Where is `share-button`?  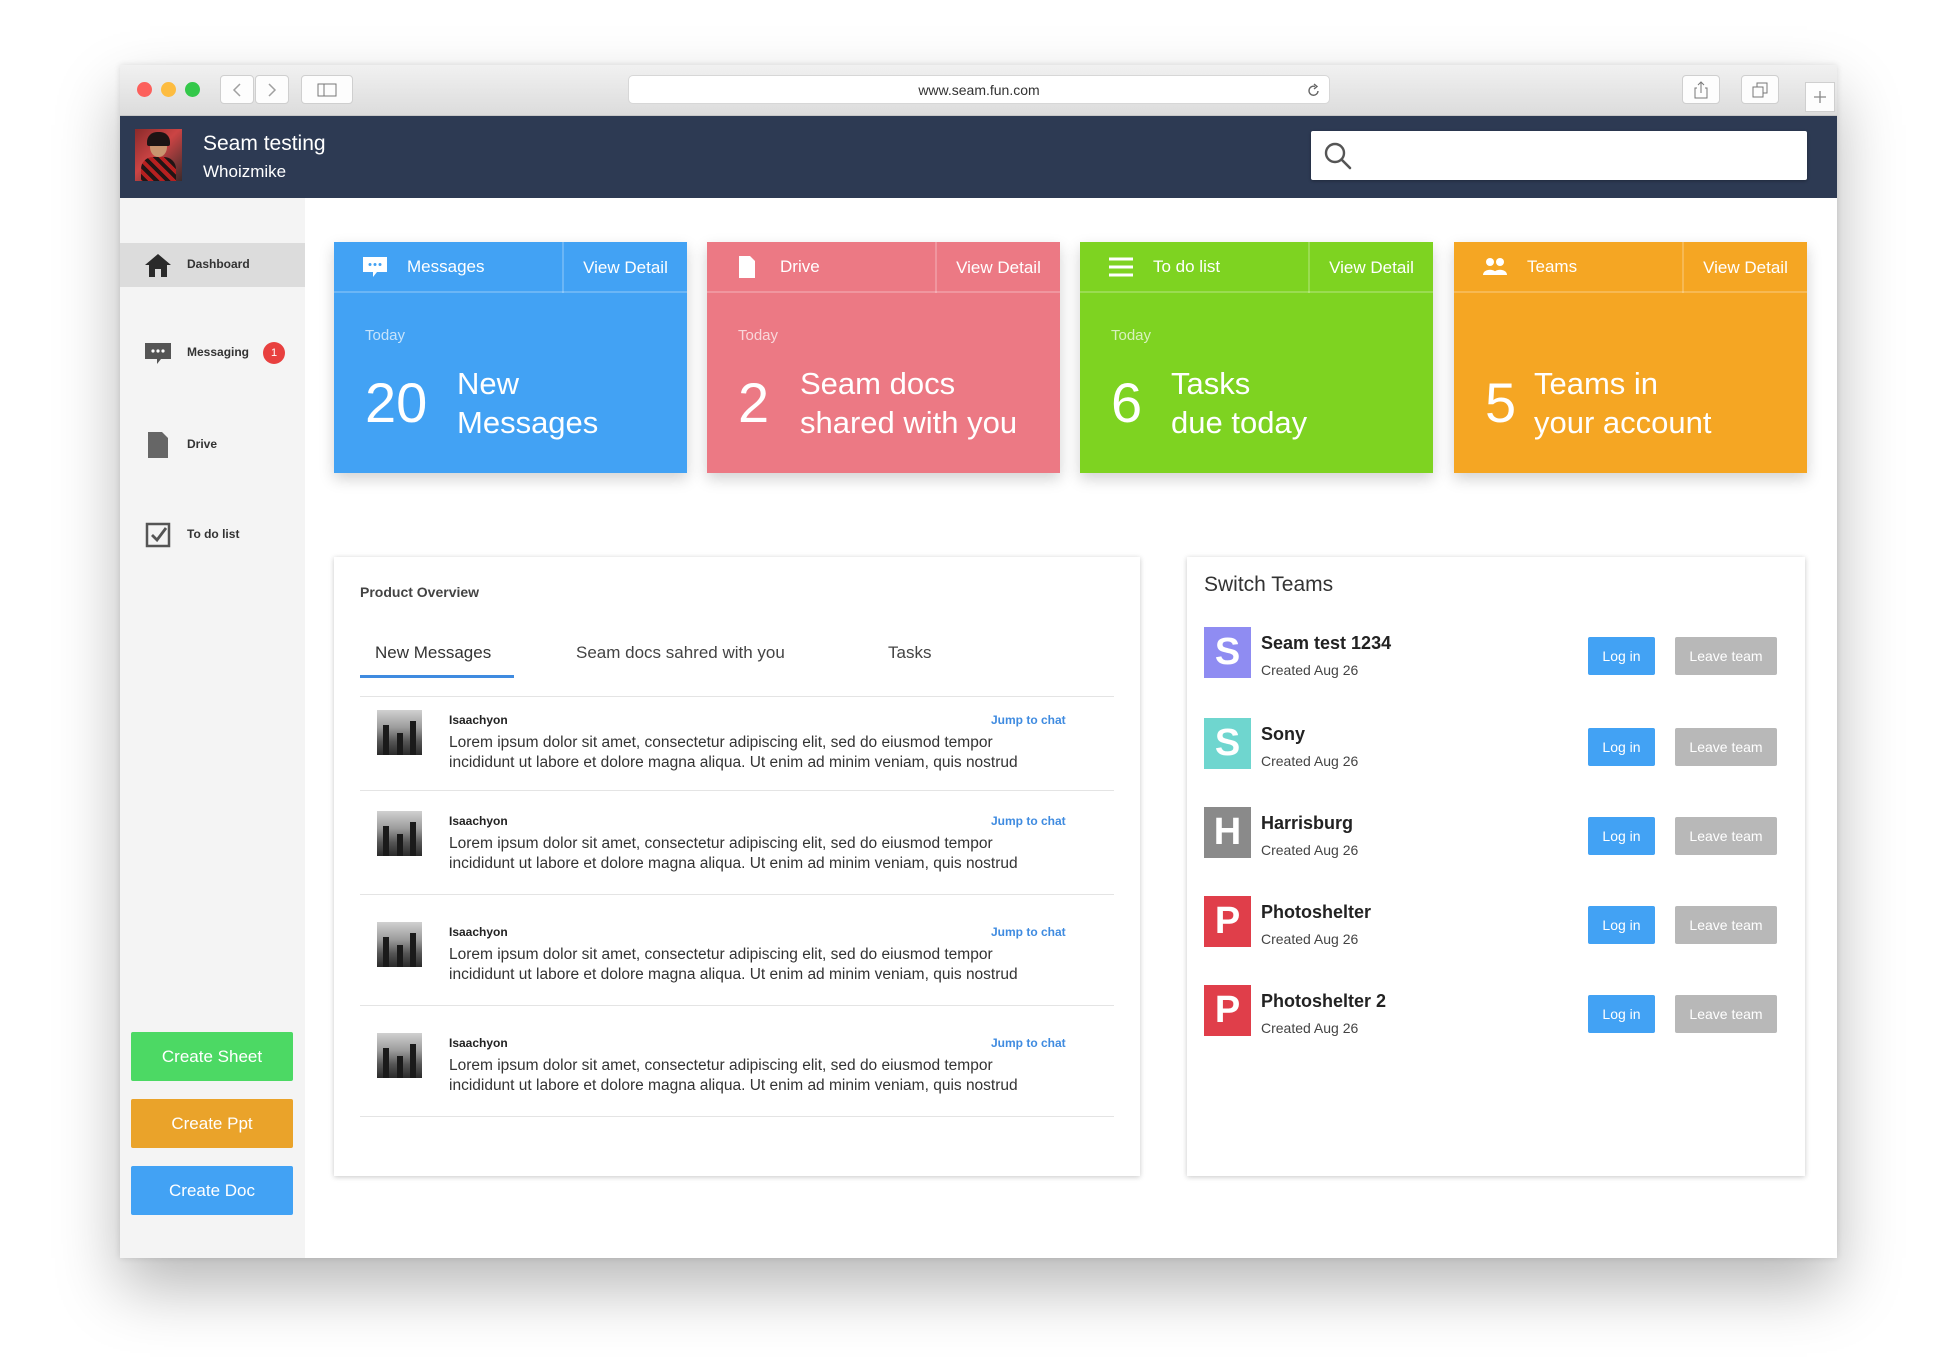 share-button is located at coordinates (1701, 89).